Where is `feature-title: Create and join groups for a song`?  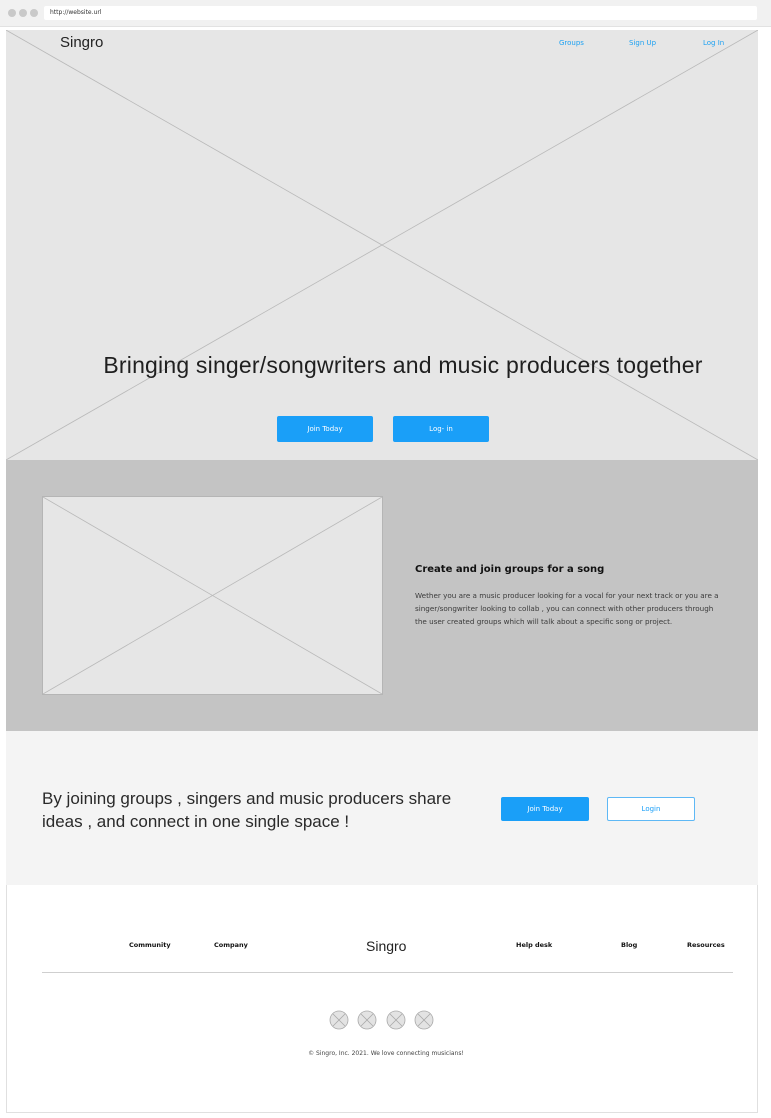
feature-title: Create and join groups for a song is located at coordinates (510, 569).